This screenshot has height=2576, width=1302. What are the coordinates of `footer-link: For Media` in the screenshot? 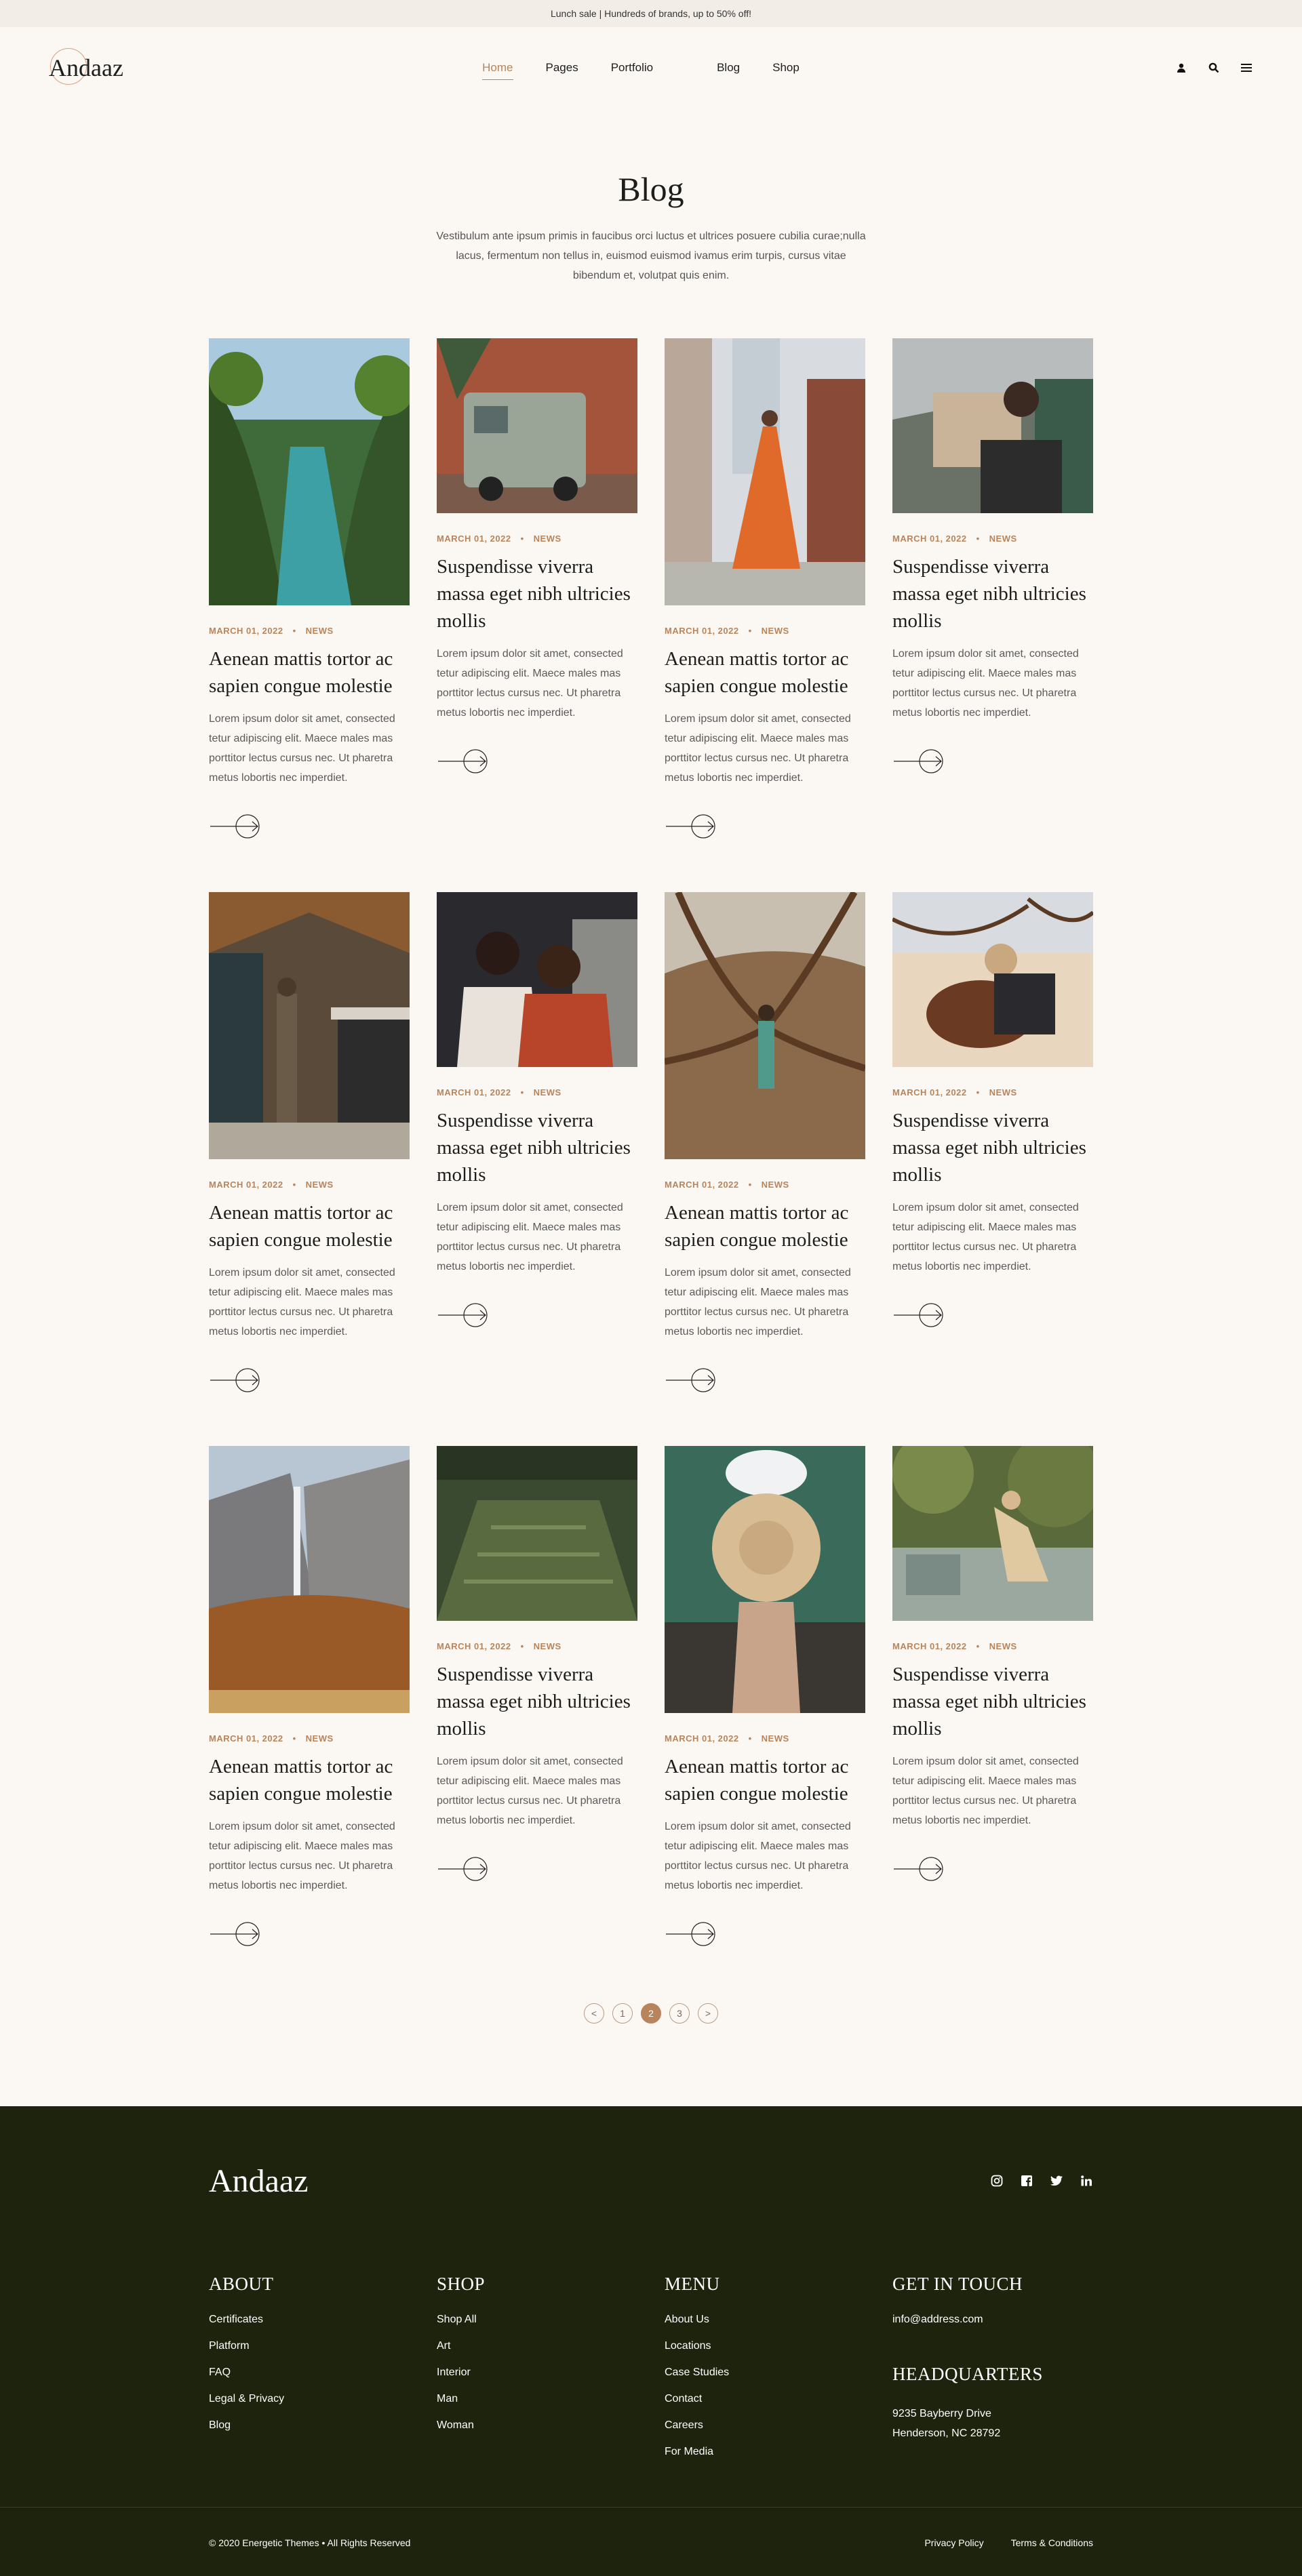 It's located at (778, 2452).